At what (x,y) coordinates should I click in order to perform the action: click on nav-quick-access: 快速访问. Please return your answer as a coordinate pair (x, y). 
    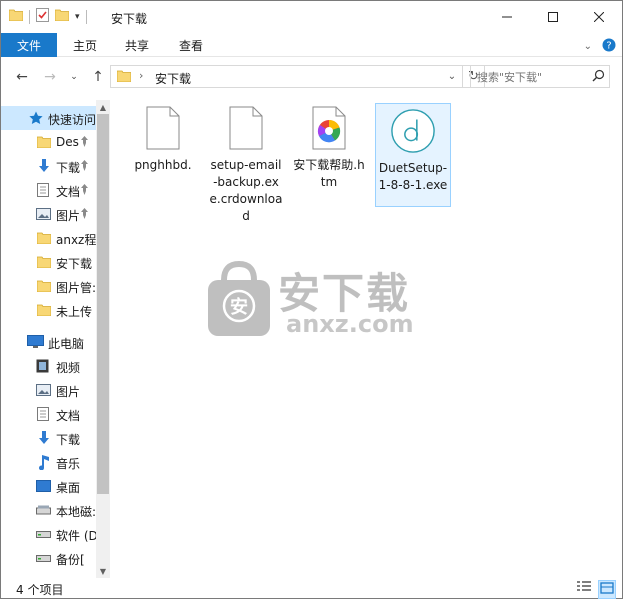
    Looking at the image, I should click on (48, 118).